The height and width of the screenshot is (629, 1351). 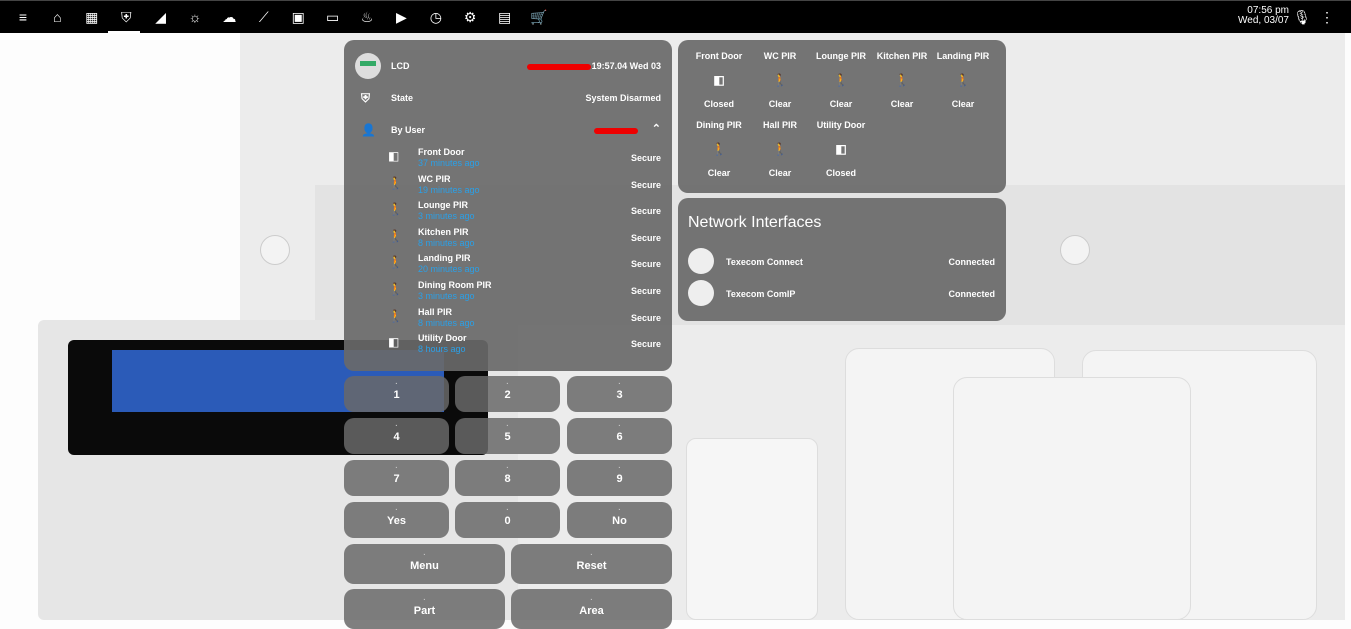 I want to click on car-clock-icon: ◷, so click(x=436, y=17).